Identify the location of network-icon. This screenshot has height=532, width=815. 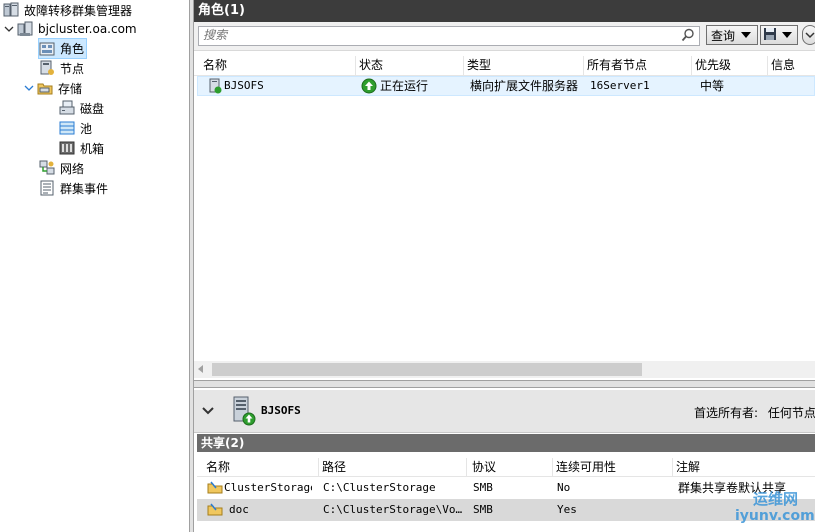
(47, 168).